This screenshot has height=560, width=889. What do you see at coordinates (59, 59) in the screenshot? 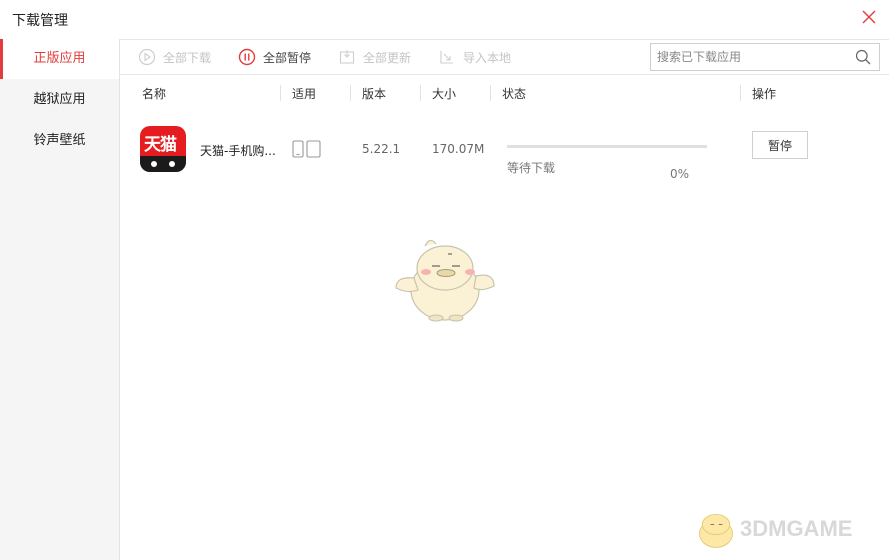
I see `sidebar-item-official-apps: 正版应用` at bounding box center [59, 59].